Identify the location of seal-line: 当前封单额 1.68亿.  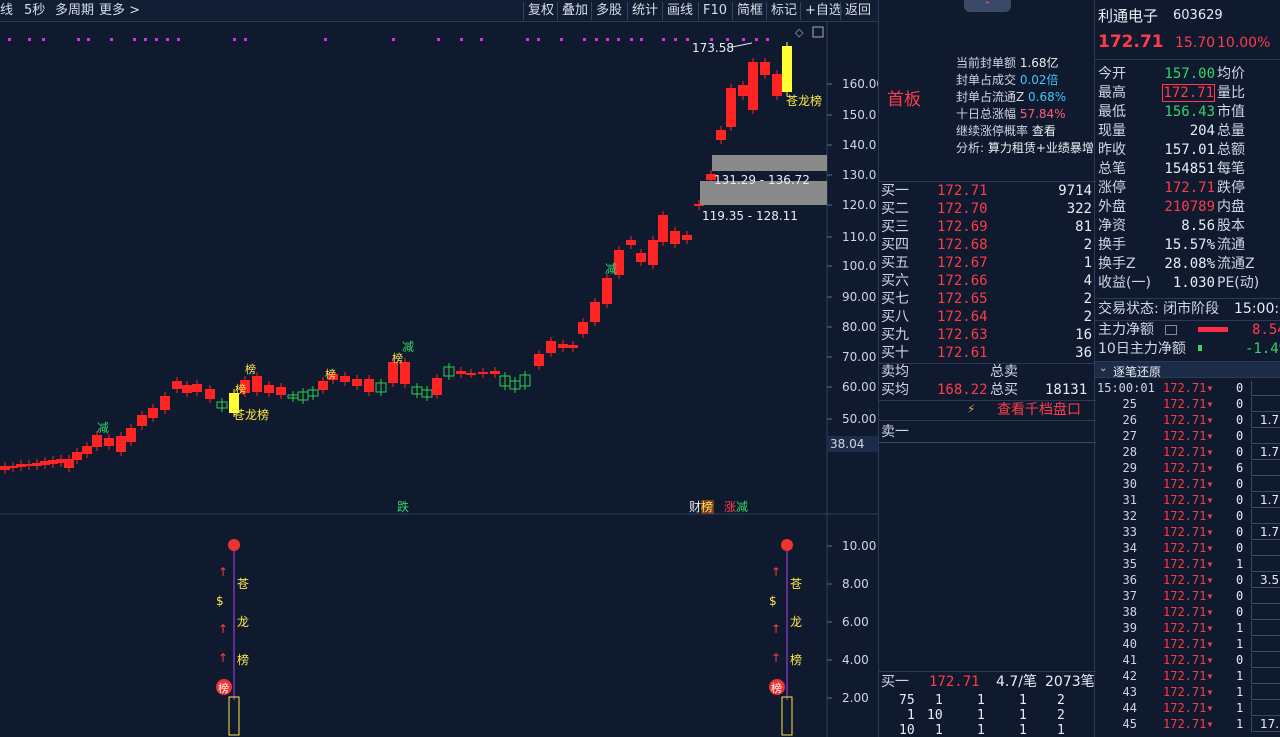
(1007, 63).